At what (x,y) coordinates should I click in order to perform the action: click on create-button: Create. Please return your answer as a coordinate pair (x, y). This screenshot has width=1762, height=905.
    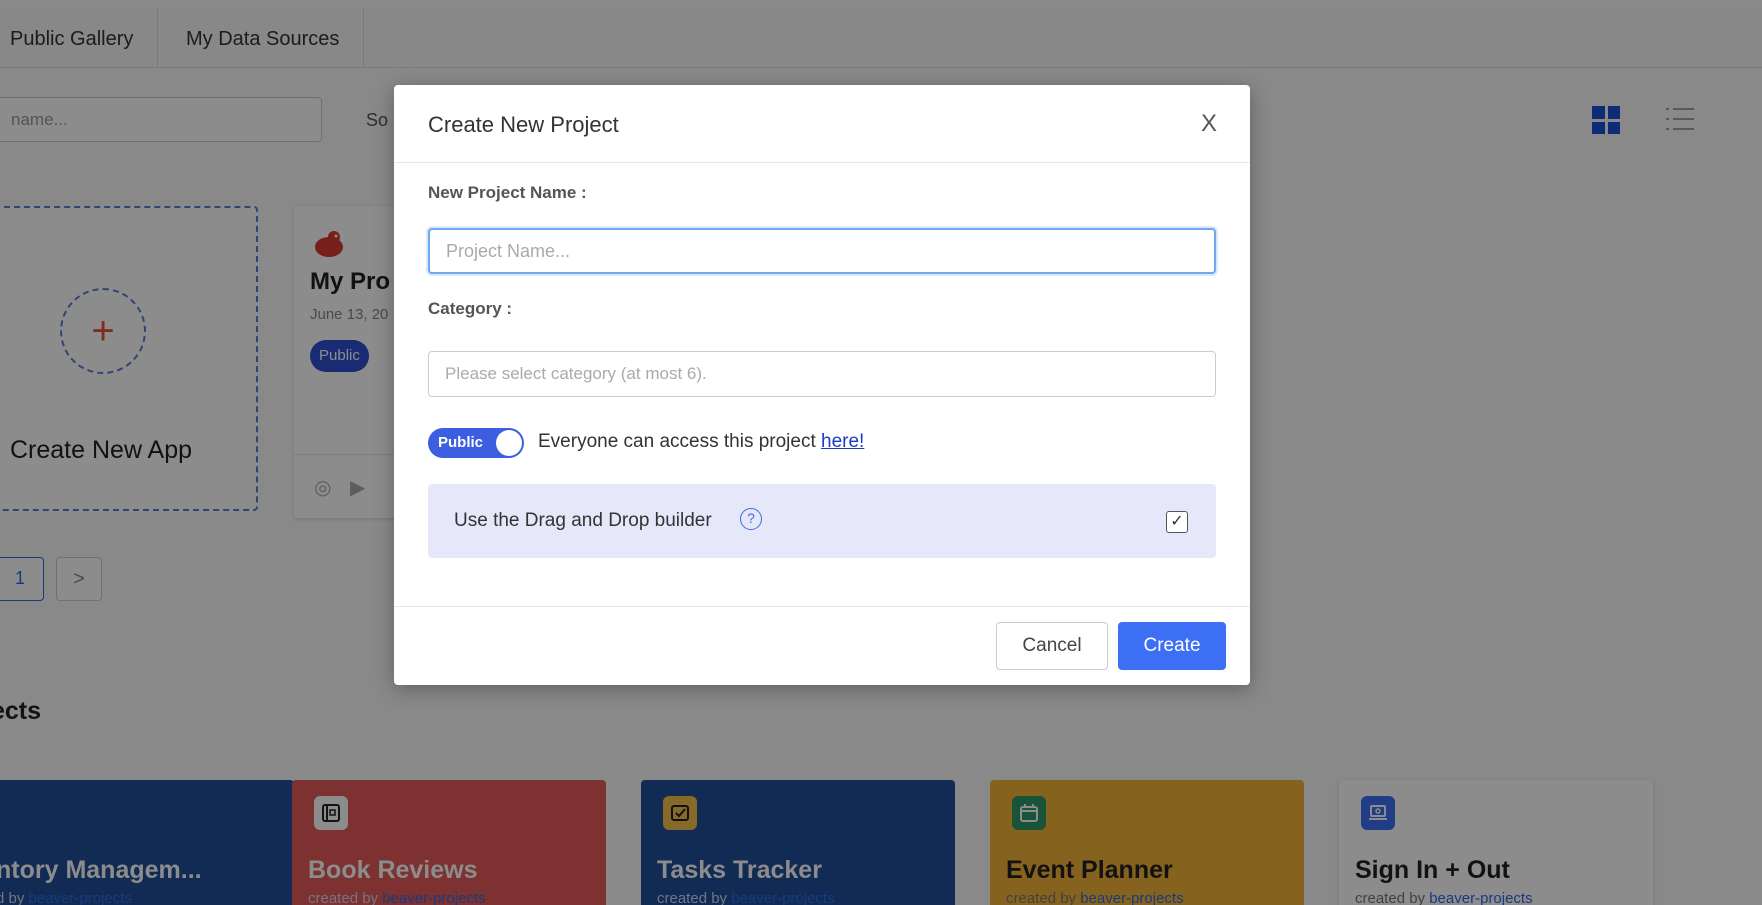
    Looking at the image, I should click on (1172, 646).